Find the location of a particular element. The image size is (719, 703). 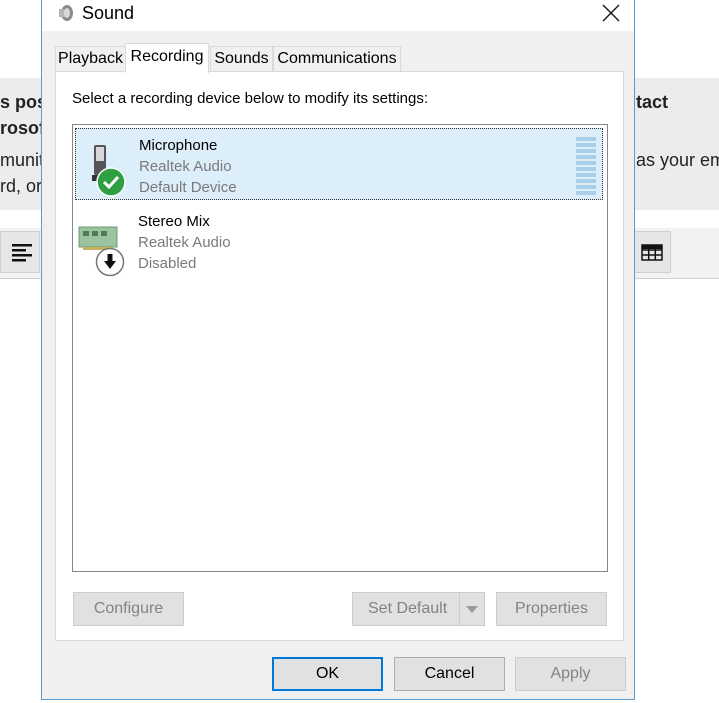

title-bar: Sound is located at coordinates (338, 15).